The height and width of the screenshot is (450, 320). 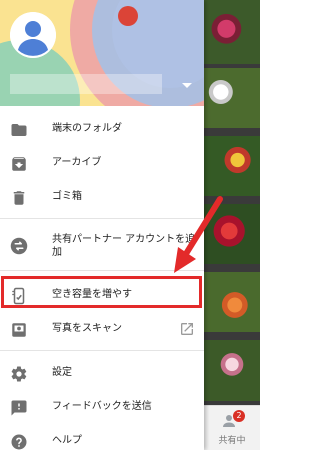 I want to click on photoscan-icon, so click(x=19, y=330).